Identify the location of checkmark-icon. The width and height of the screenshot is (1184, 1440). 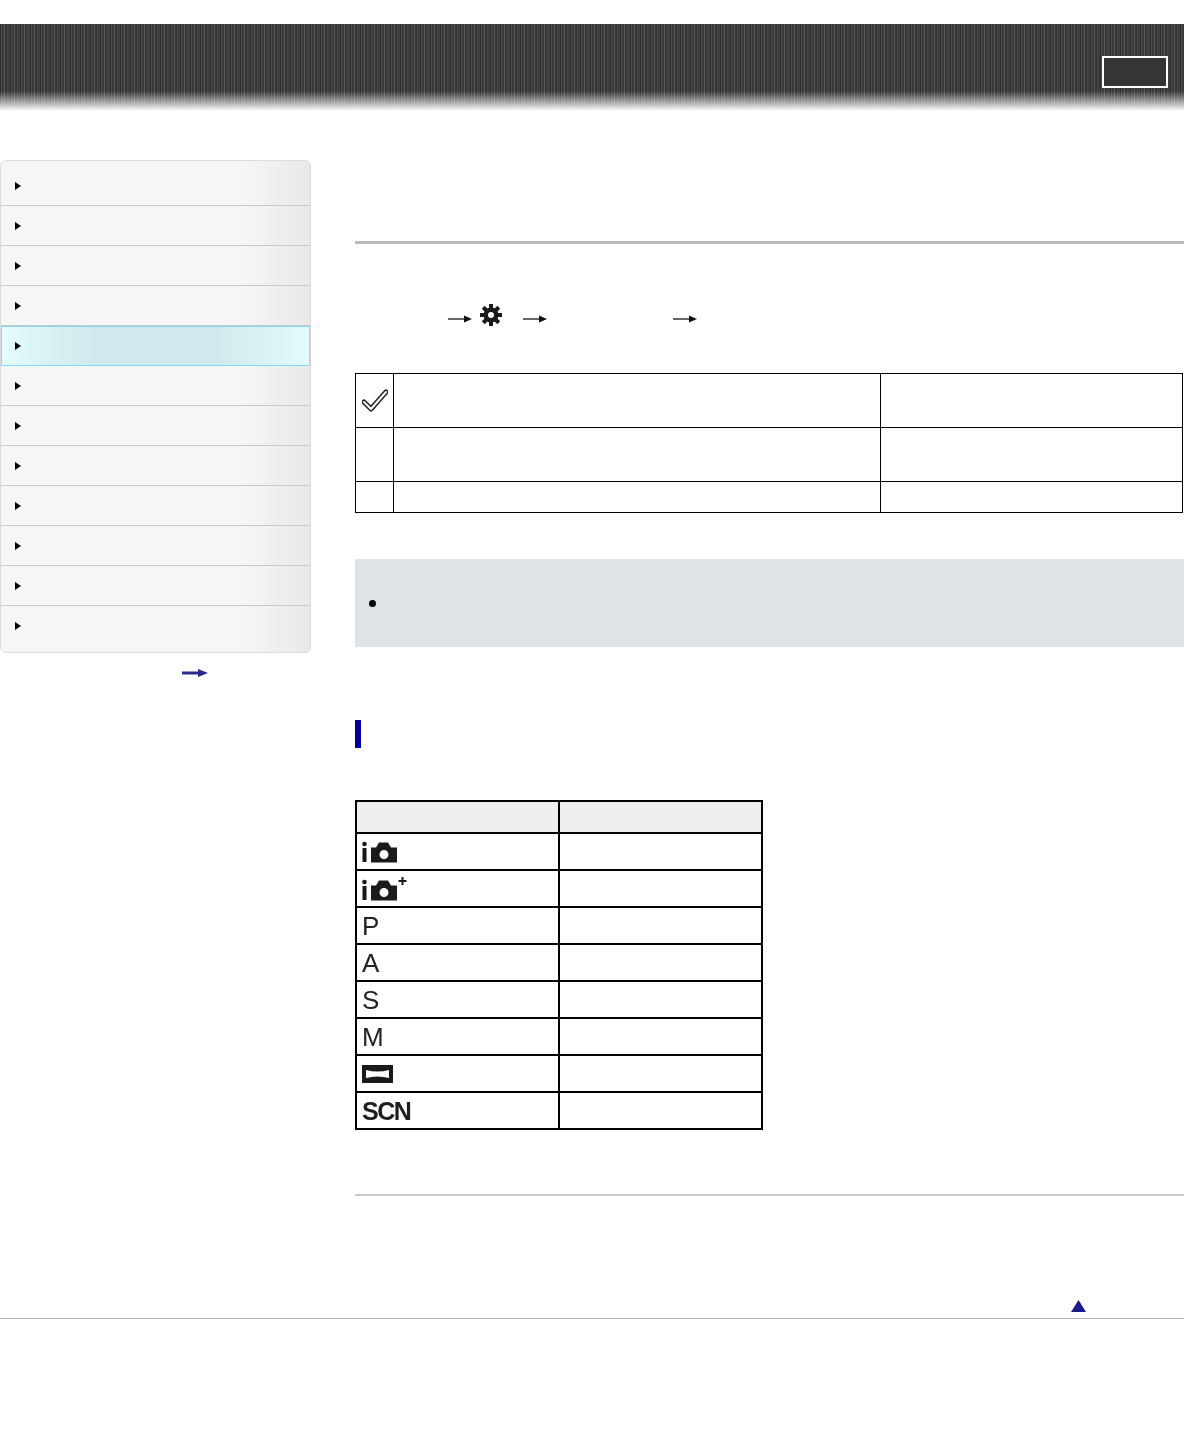
(375, 400).